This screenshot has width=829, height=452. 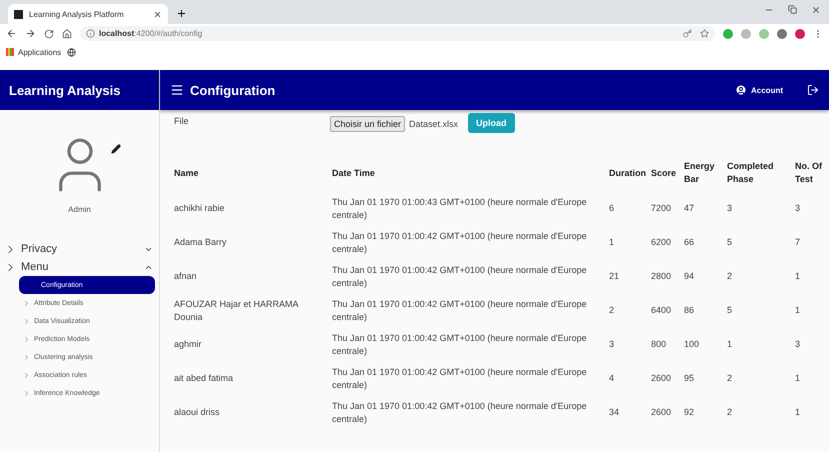 I want to click on column-header: Name, so click(x=187, y=173).